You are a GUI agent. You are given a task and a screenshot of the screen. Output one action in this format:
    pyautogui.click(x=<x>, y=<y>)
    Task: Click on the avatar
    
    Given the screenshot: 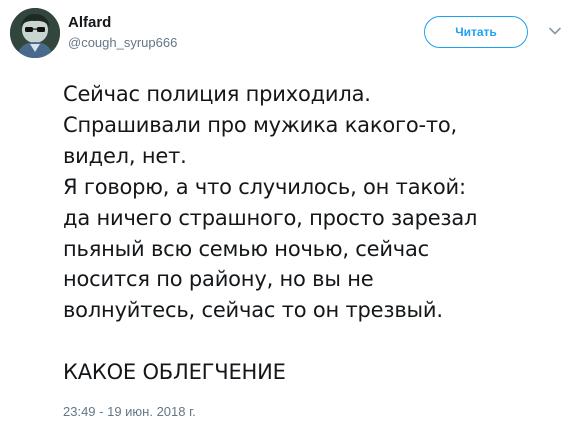 What is the action you would take?
    pyautogui.click(x=35, y=33)
    